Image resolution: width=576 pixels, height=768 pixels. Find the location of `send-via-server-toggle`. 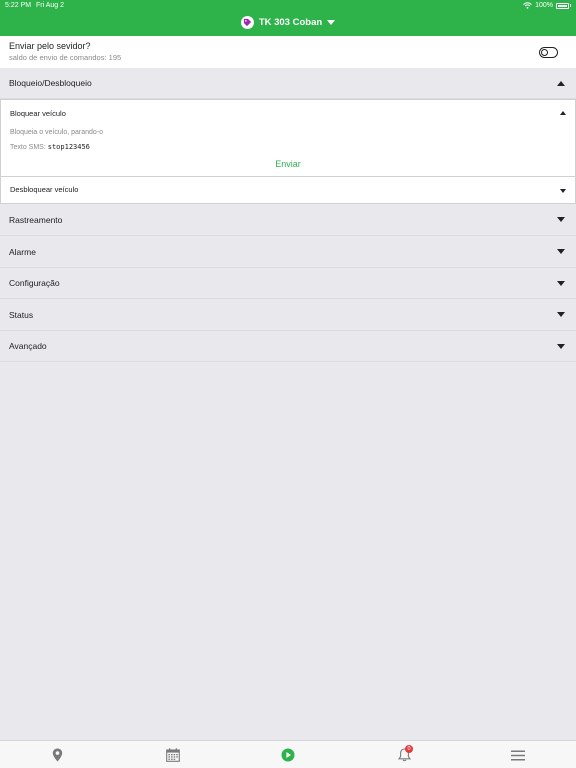

send-via-server-toggle is located at coordinates (548, 52).